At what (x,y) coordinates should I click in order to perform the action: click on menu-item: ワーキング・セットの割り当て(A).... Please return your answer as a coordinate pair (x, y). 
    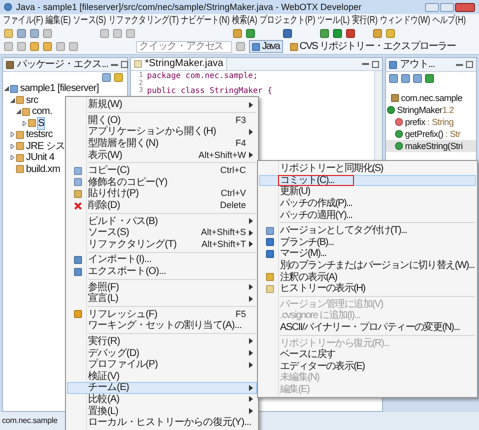
    Looking at the image, I should click on (162, 326).